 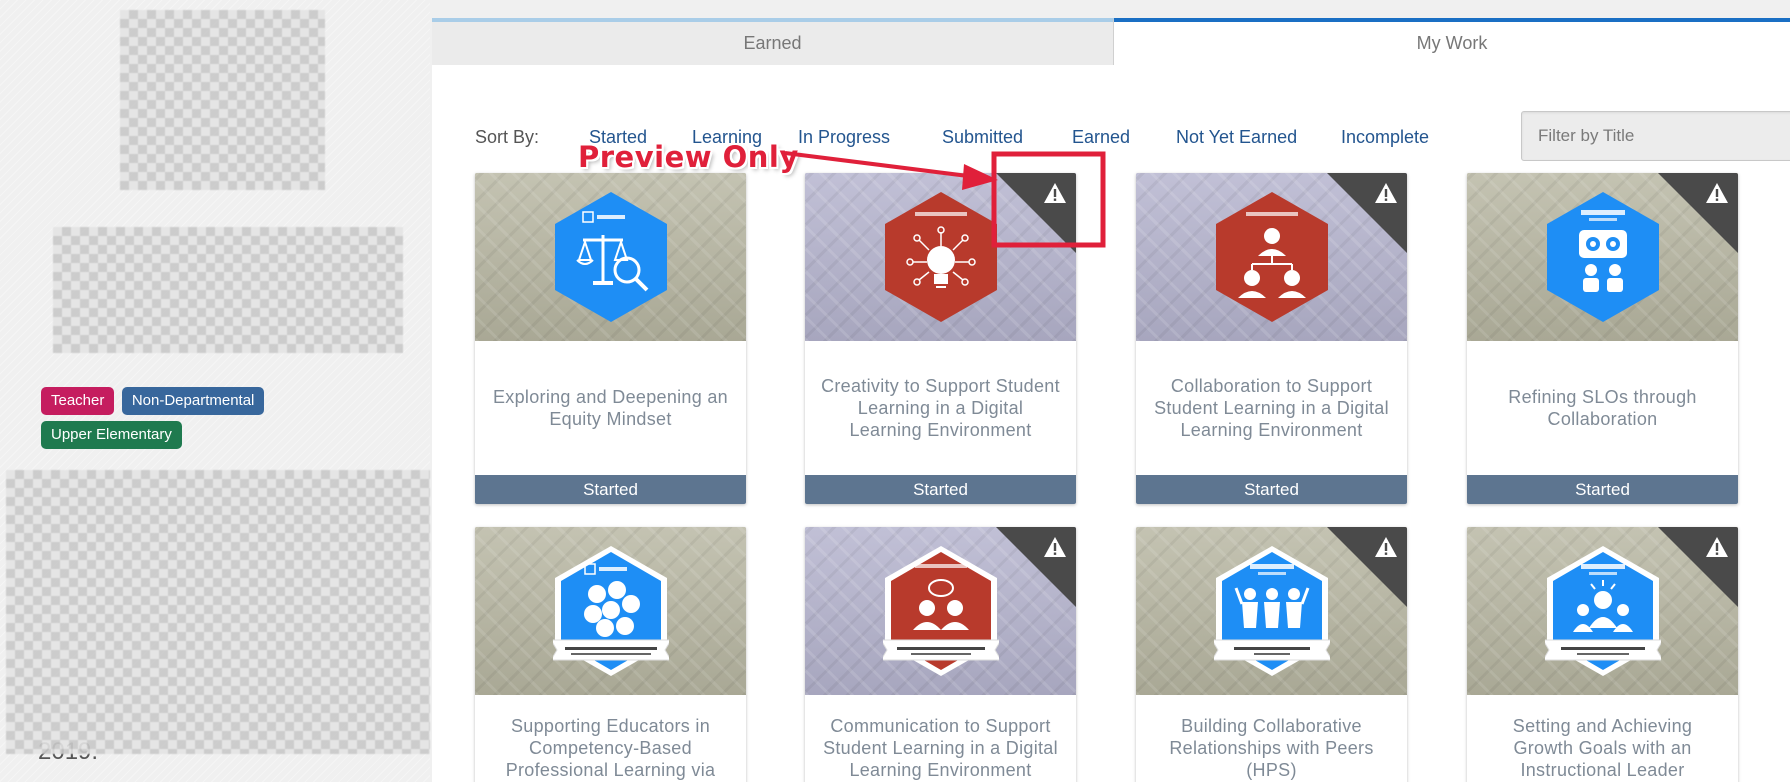 I want to click on speech-people-icon, so click(x=940, y=611).